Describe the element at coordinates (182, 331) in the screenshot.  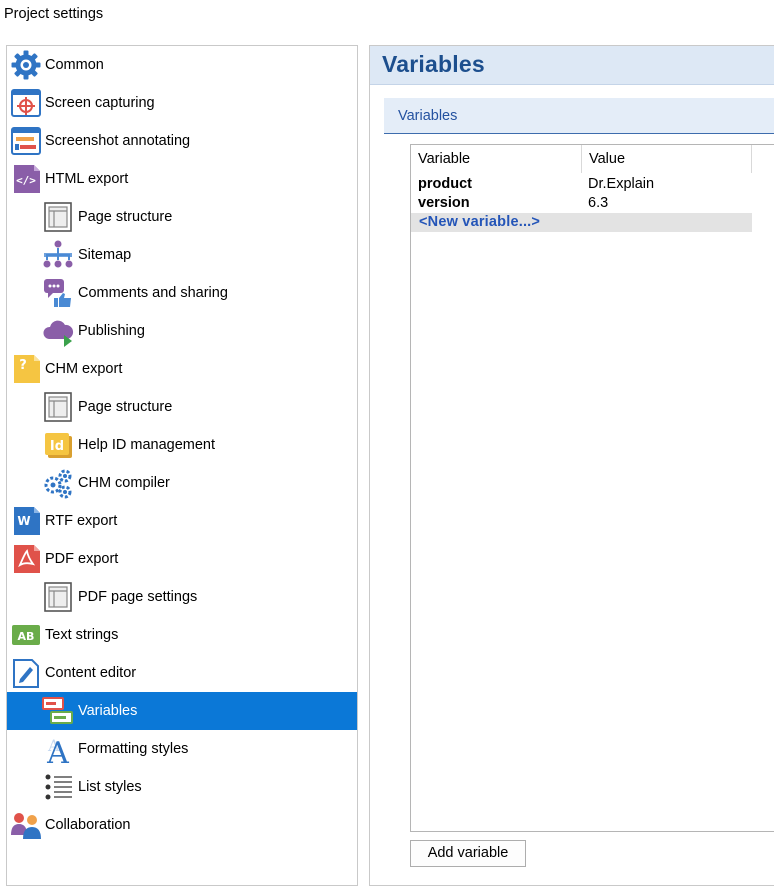
I see `tree-item-publishing: Publishing` at that location.